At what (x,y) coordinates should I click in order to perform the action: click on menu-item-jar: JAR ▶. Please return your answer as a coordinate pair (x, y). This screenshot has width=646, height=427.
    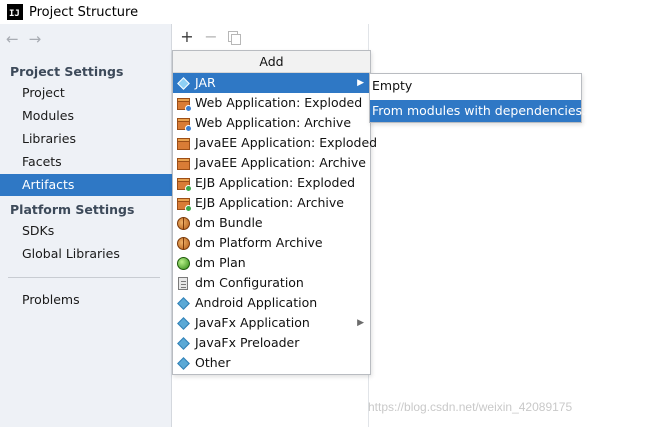
    Looking at the image, I should click on (271, 83).